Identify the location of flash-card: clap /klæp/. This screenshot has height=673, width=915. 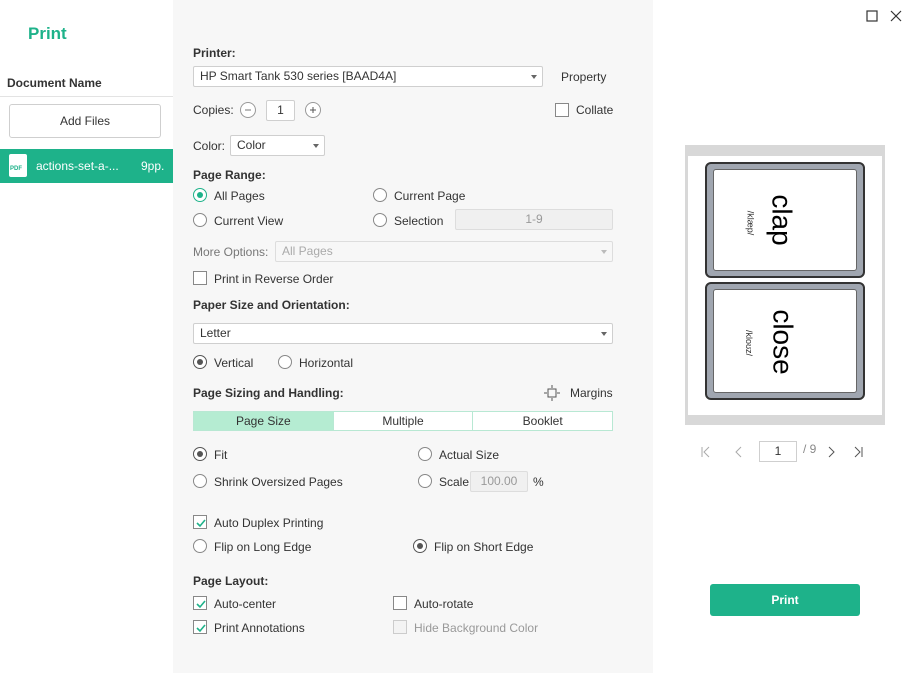
(785, 220).